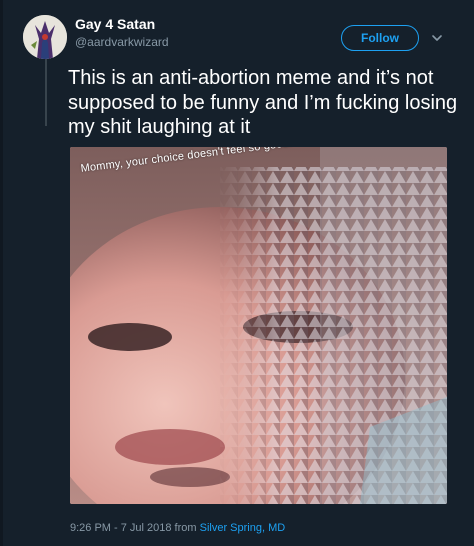 The height and width of the screenshot is (546, 474). What do you see at coordinates (133, 528) in the screenshot?
I see `timestamp-text: 9:26 PM - 7 Jul 2018 from` at bounding box center [133, 528].